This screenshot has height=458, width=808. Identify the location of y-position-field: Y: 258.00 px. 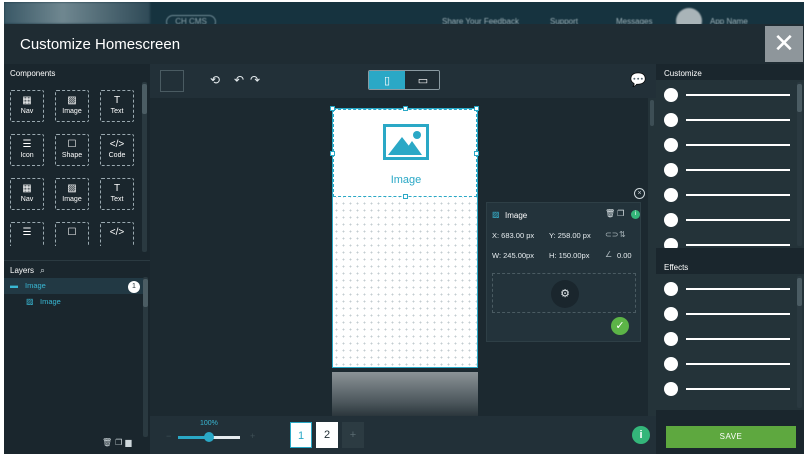
(570, 235).